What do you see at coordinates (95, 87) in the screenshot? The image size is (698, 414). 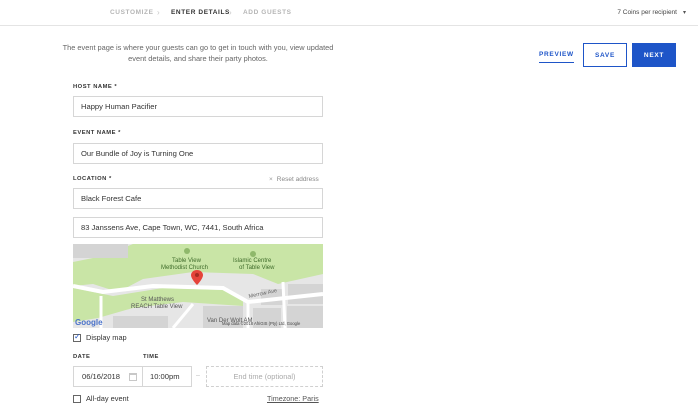 I see `host-name-label: HOST NAME *` at bounding box center [95, 87].